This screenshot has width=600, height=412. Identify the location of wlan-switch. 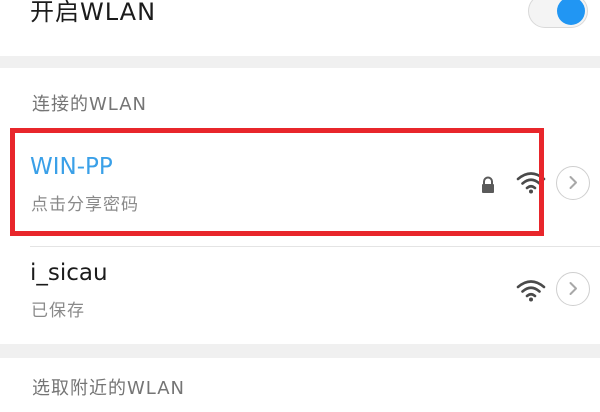
(558, 14).